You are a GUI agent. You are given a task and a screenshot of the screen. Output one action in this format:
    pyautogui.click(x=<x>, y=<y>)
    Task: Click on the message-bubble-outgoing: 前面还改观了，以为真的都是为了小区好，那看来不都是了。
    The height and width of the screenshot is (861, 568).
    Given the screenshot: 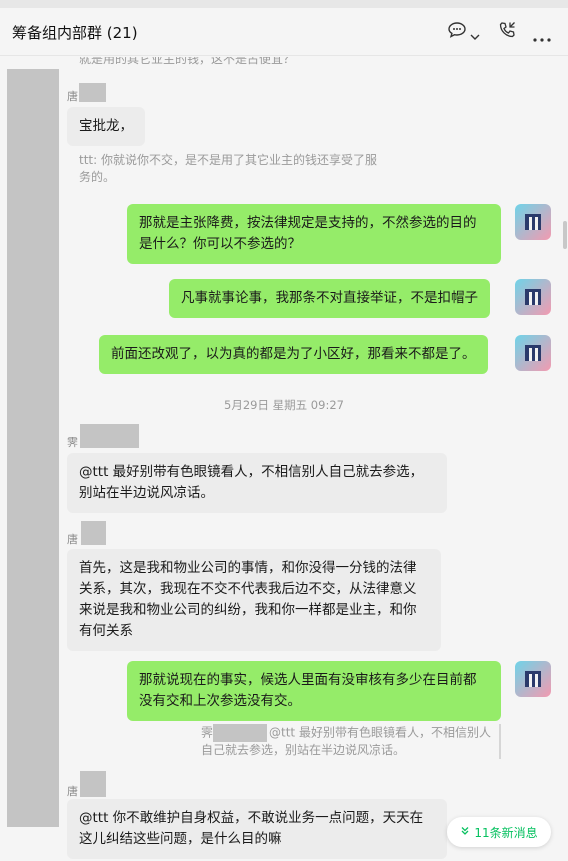 What is the action you would take?
    pyautogui.click(x=293, y=354)
    